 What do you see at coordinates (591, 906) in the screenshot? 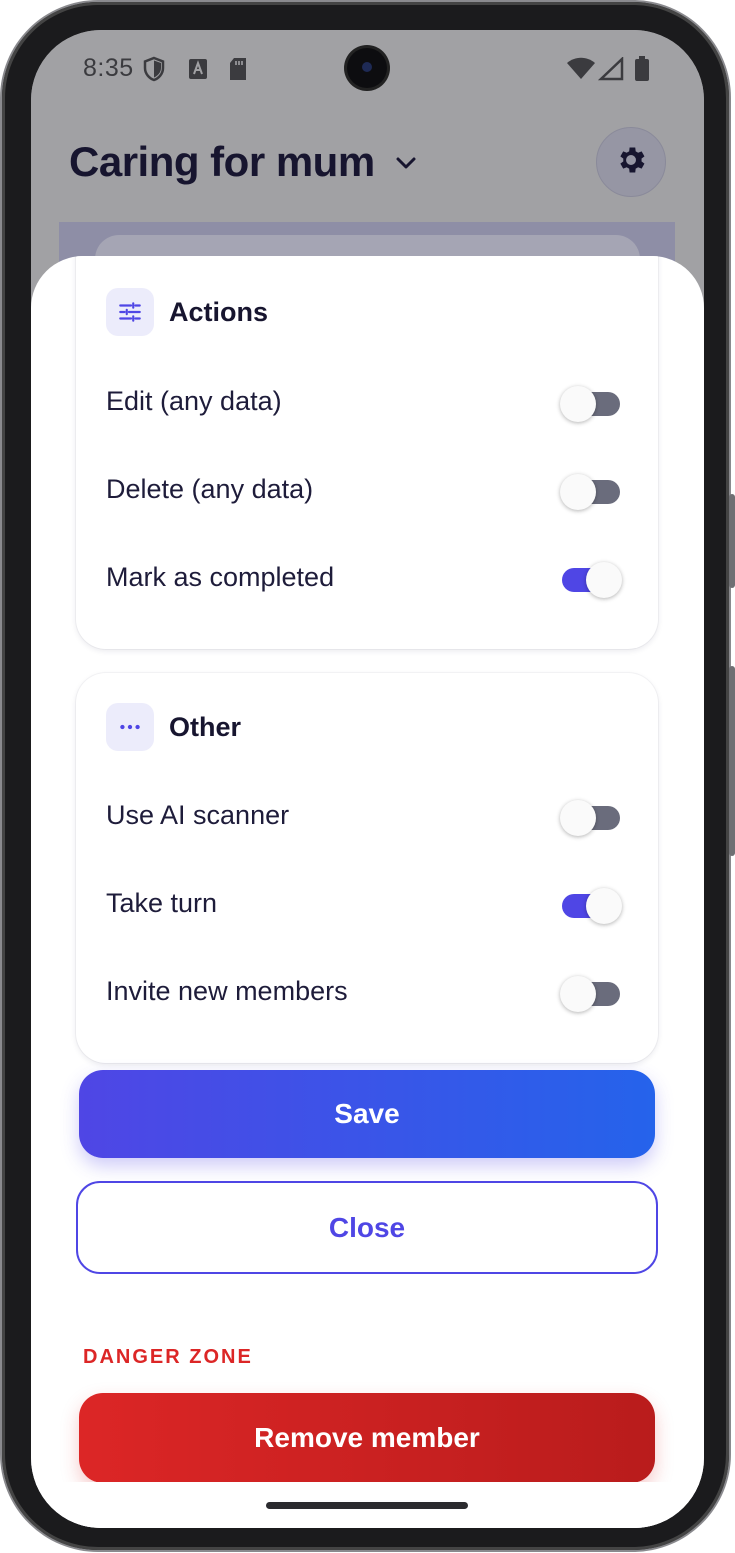
I see `take-turn-toggle` at bounding box center [591, 906].